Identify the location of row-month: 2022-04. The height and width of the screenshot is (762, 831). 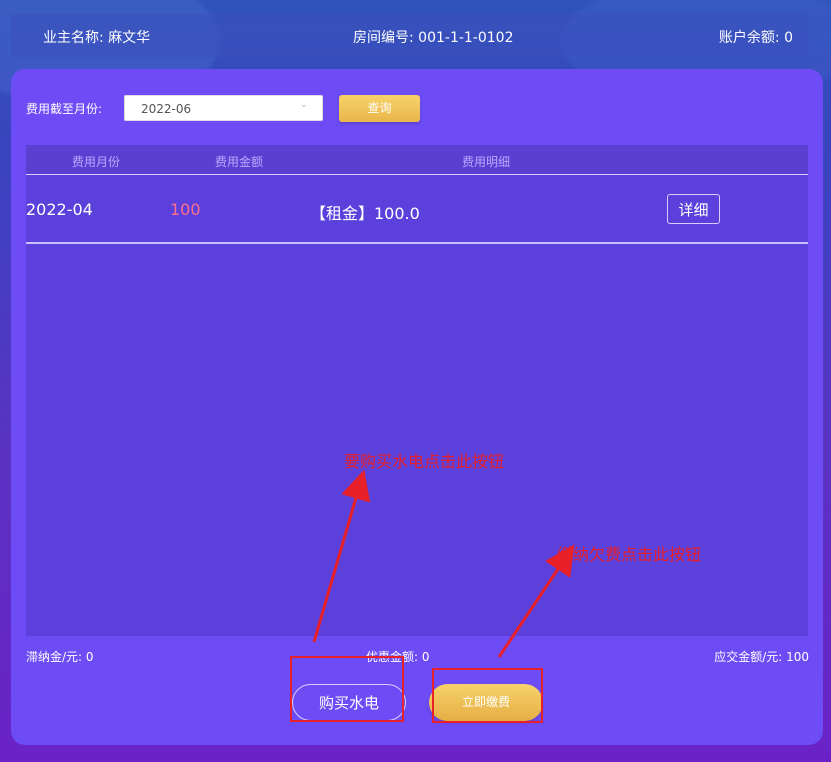
(59, 209).